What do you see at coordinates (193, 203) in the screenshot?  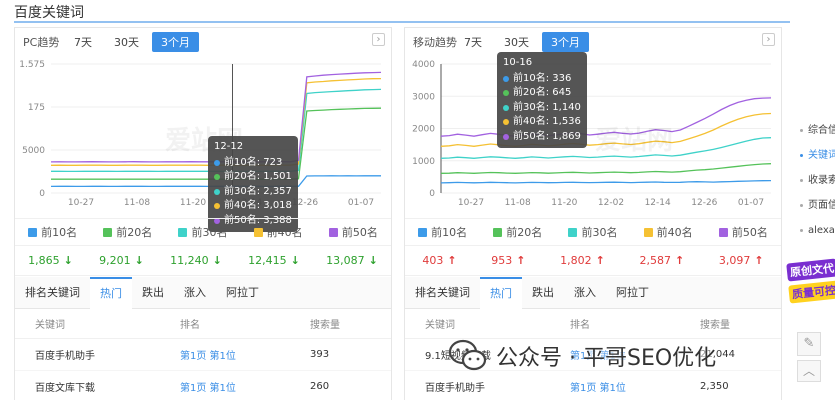 I see `pc-x-tick-label: 11-20` at bounding box center [193, 203].